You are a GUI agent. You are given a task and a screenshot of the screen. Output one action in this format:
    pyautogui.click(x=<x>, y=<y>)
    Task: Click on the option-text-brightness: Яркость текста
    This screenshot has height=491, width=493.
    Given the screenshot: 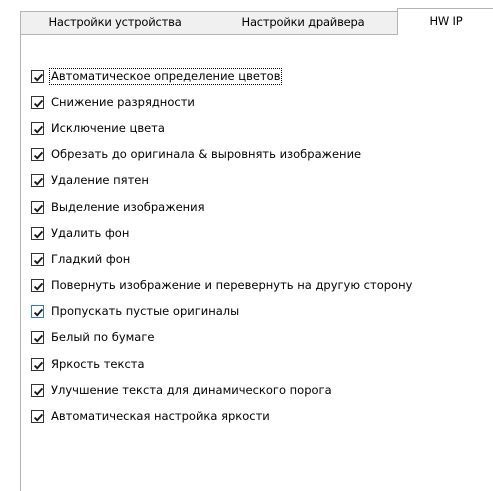 What is the action you would take?
    pyautogui.click(x=222, y=364)
    